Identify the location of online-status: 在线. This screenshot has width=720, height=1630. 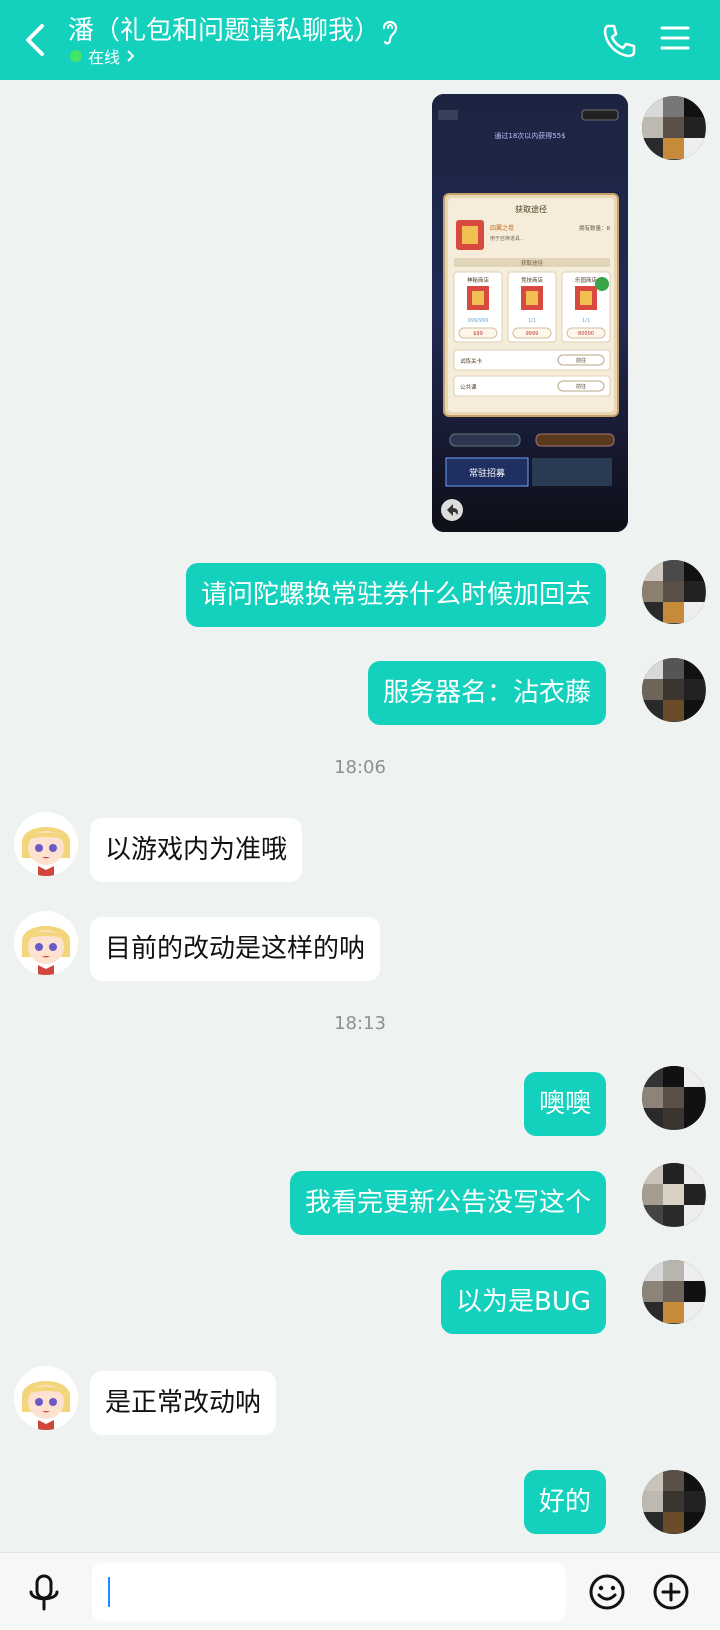
(103, 56).